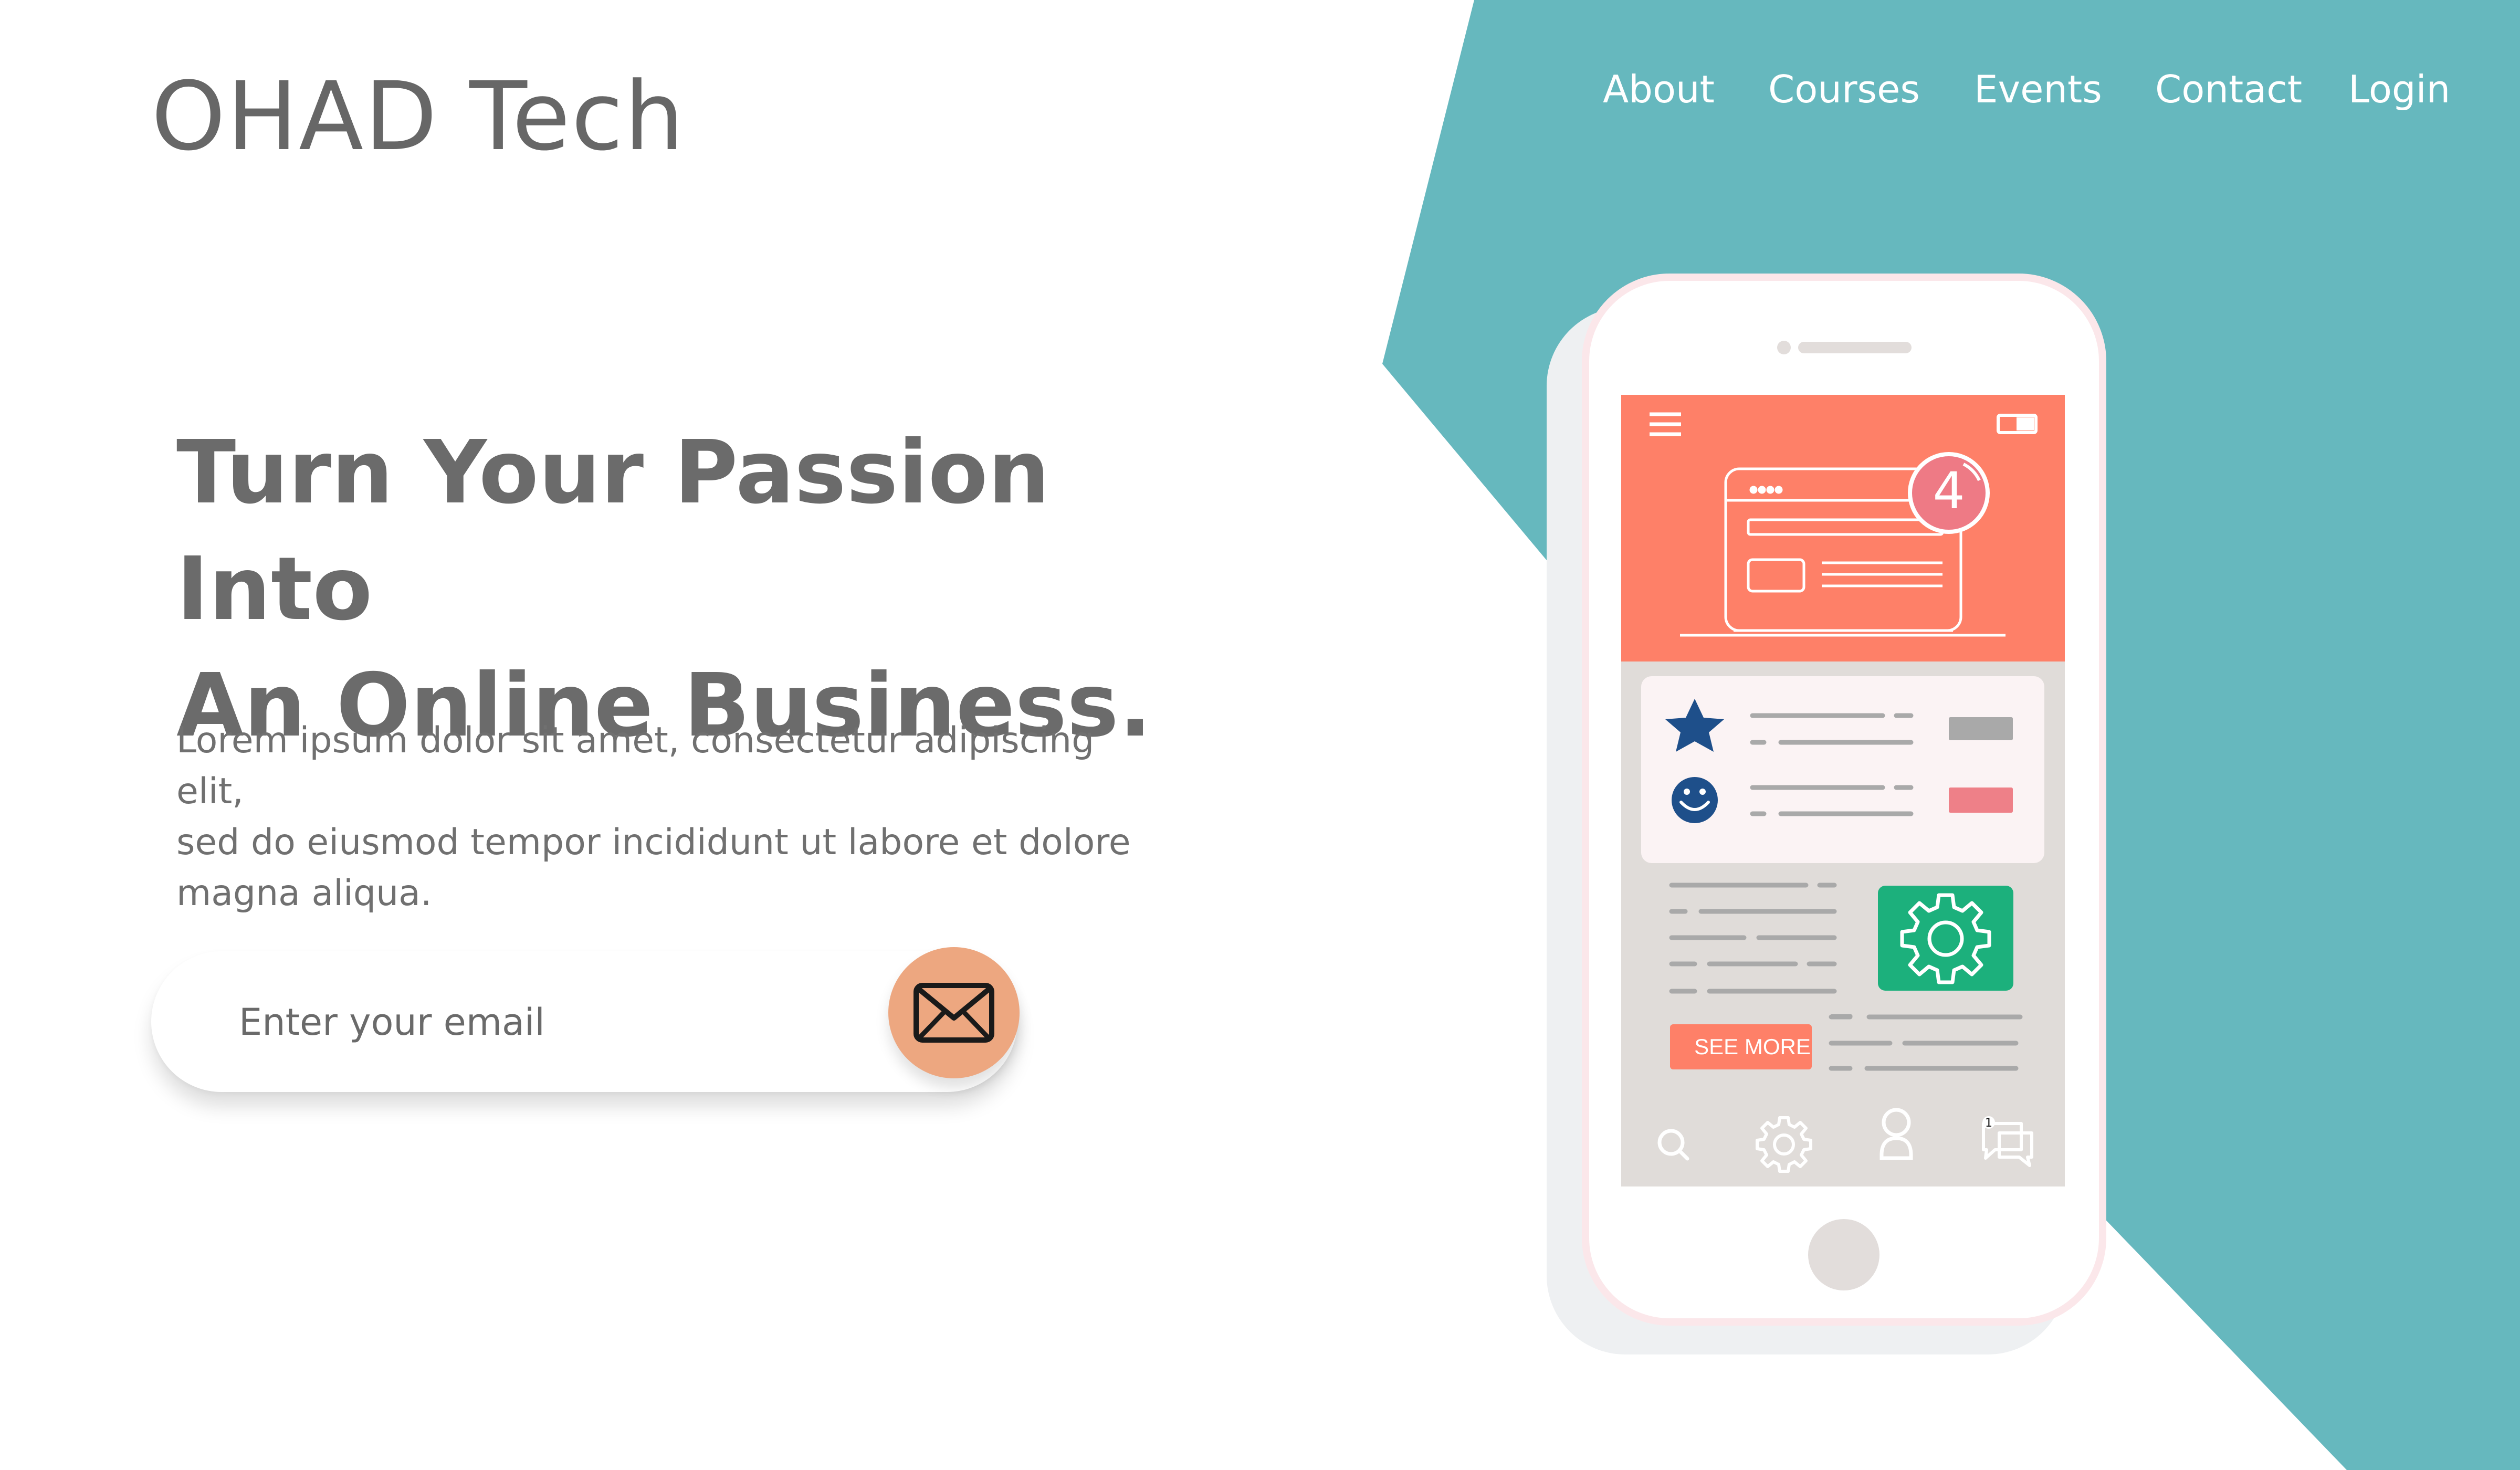 The height and width of the screenshot is (1470, 2520). What do you see at coordinates (2038, 89) in the screenshot?
I see `nav-link-events: Events` at bounding box center [2038, 89].